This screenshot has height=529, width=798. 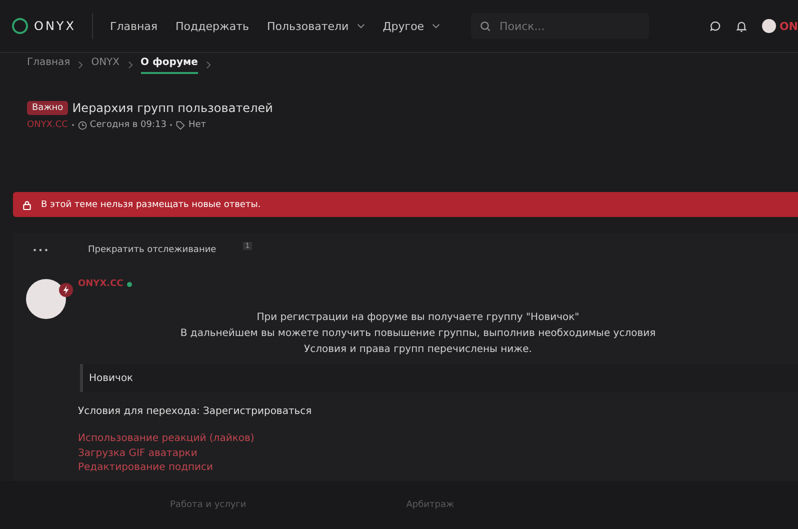 What do you see at coordinates (146, 468) in the screenshot?
I see `perk-text: Редактирование подписи` at bounding box center [146, 468].